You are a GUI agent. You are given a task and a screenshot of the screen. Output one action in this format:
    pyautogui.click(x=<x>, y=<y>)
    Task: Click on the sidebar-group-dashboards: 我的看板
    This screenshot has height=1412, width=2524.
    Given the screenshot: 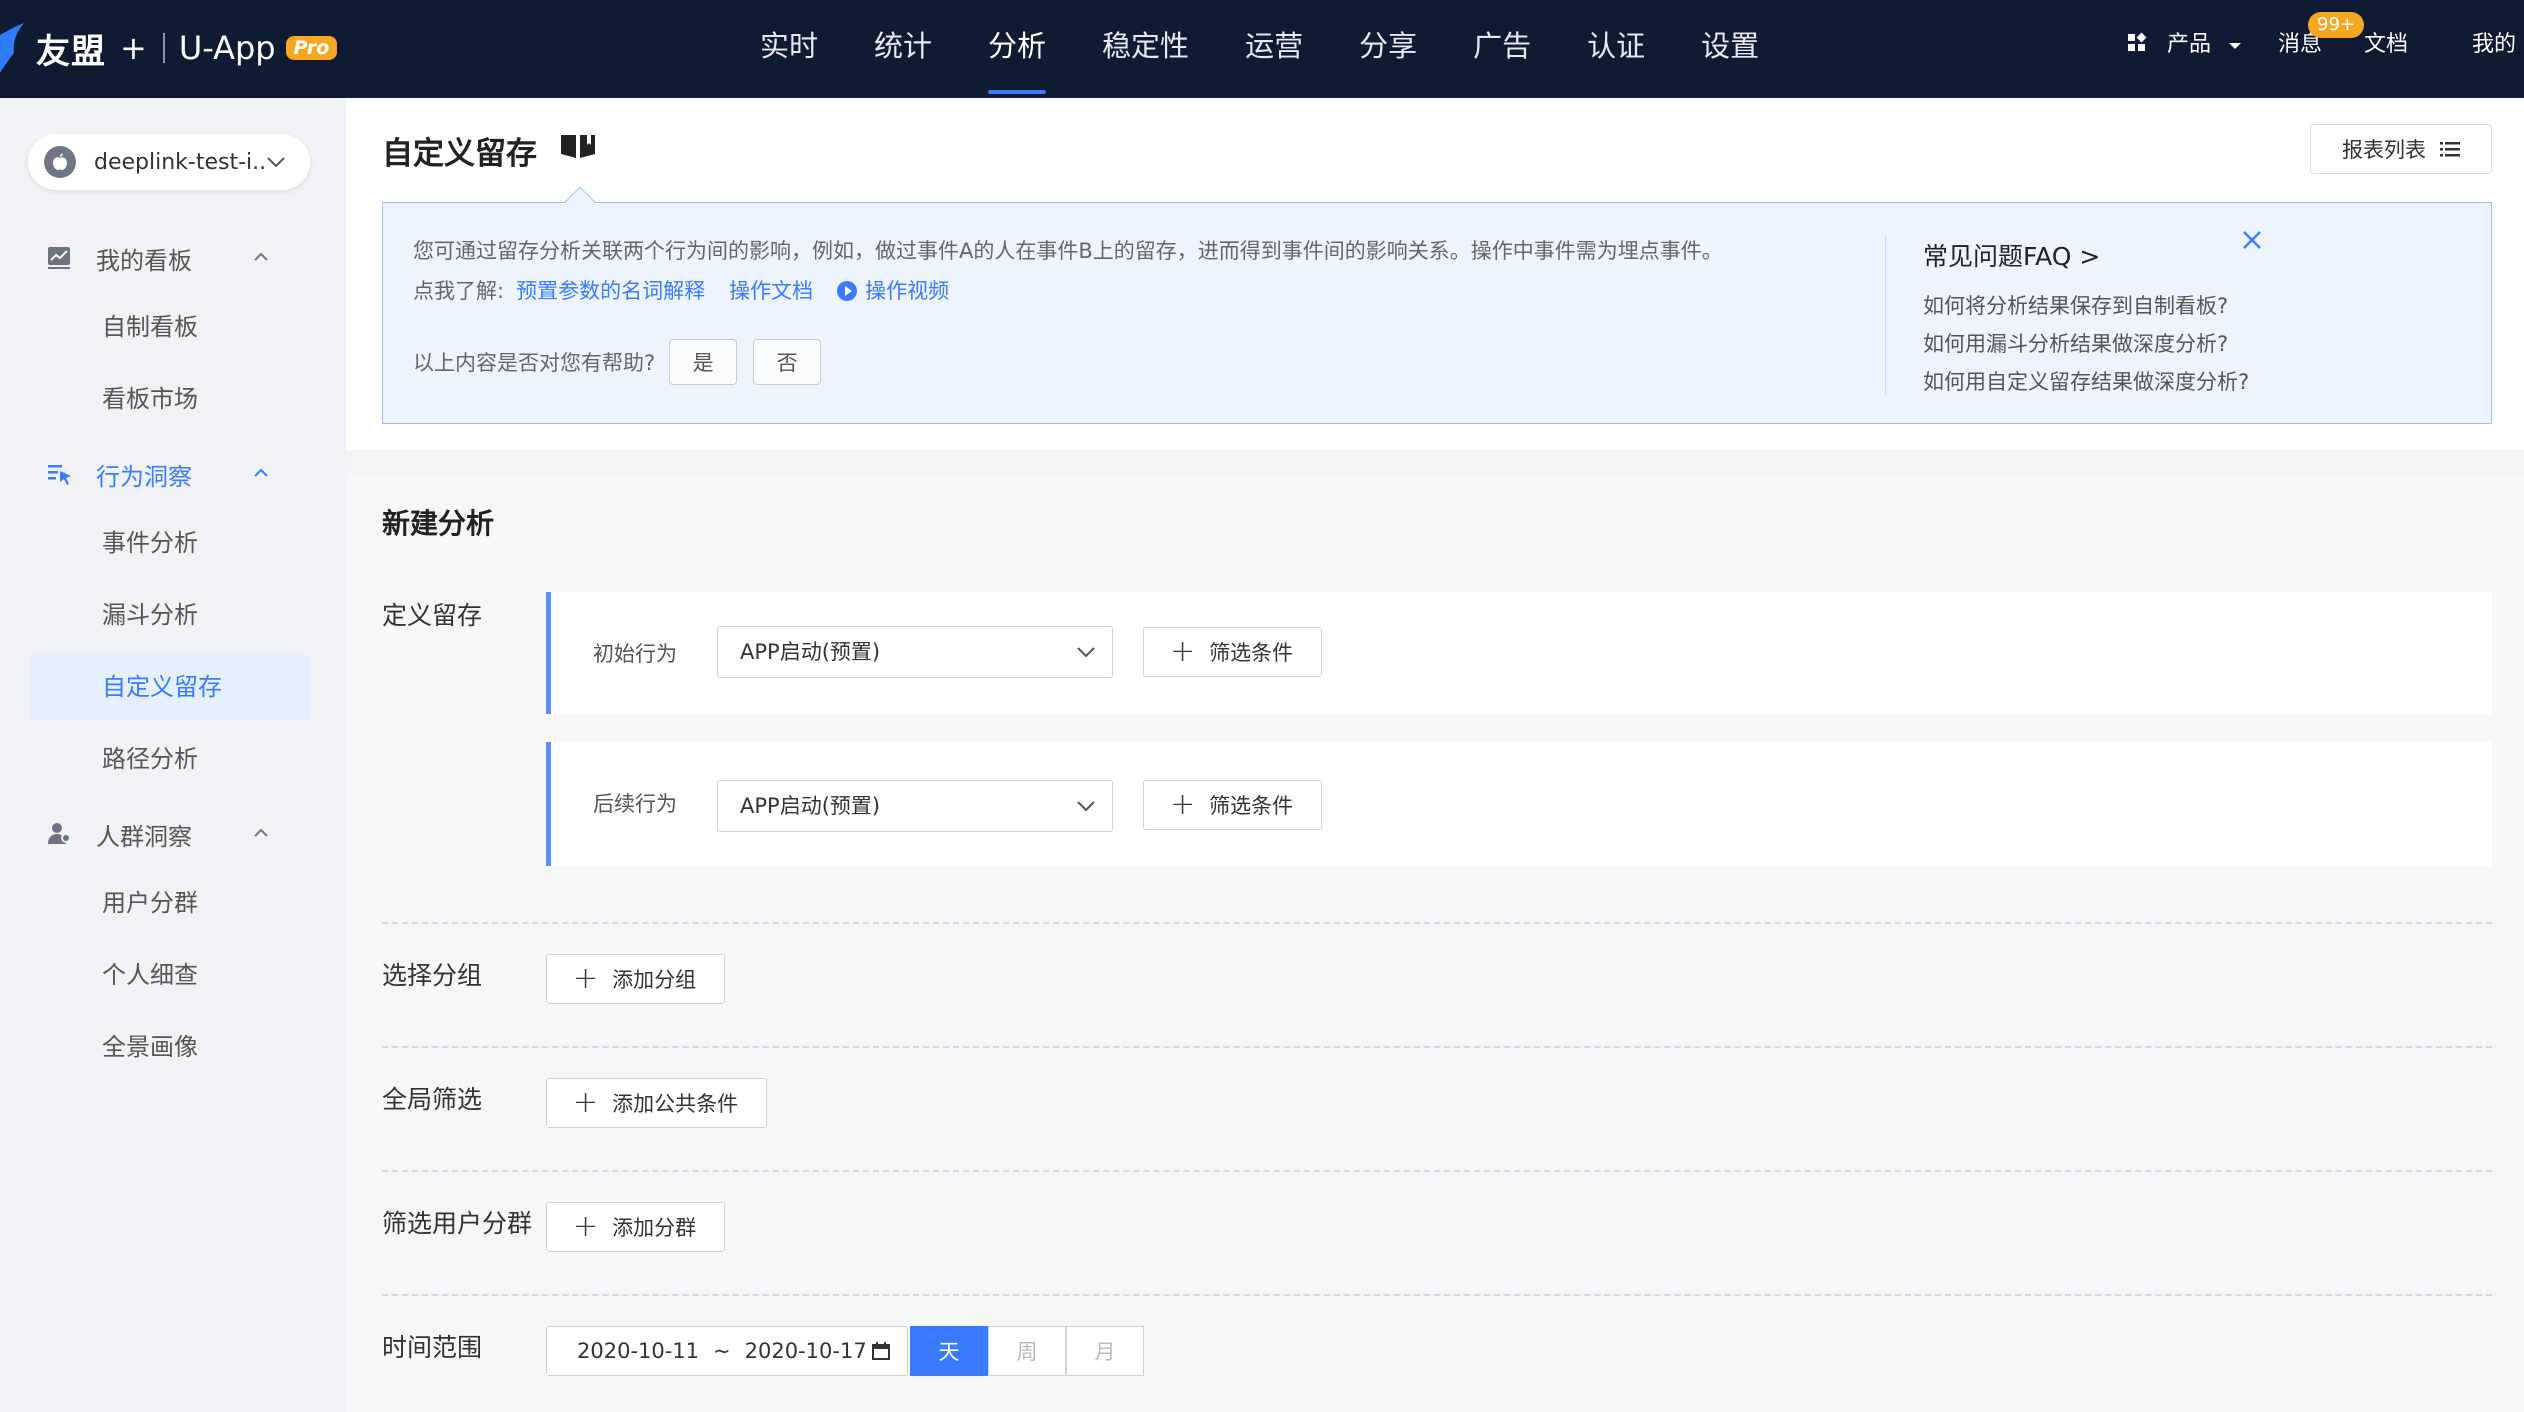 What is the action you would take?
    pyautogui.click(x=173, y=258)
    